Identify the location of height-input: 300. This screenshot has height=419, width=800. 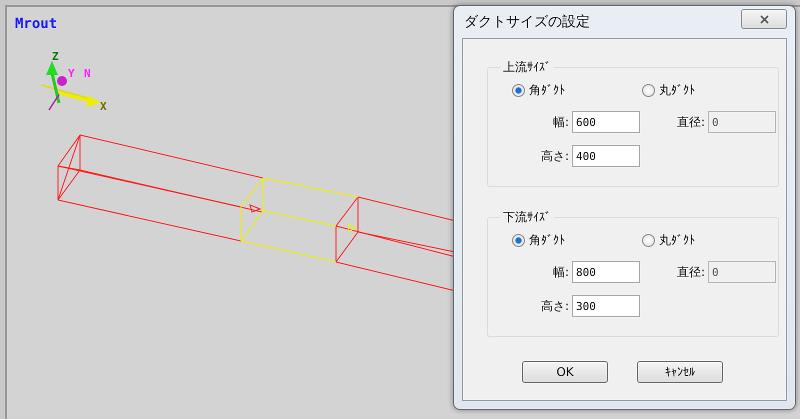
(606, 306).